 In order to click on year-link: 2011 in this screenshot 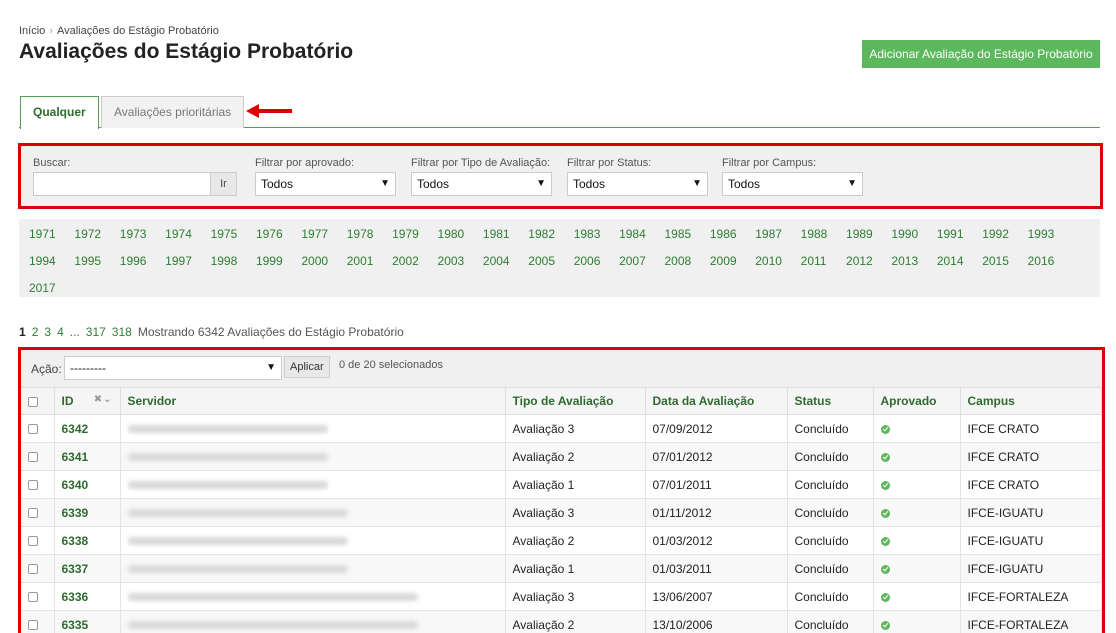, I will do `click(823, 266)`.